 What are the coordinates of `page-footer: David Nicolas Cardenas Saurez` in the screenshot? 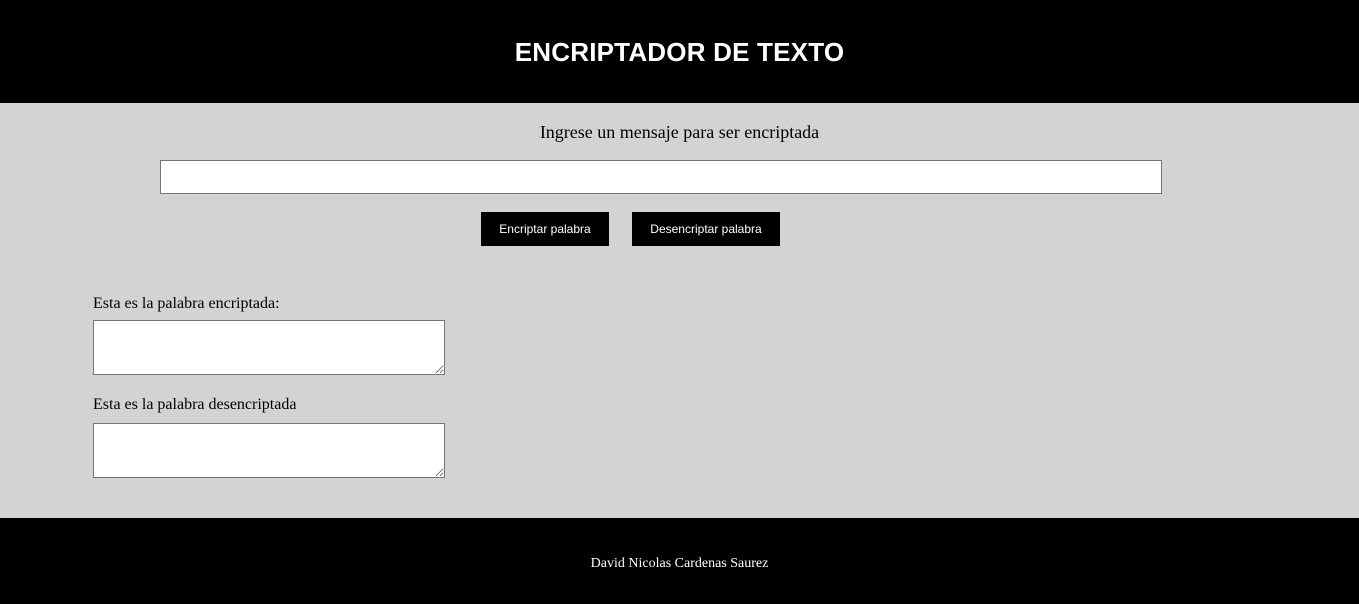 It's located at (679, 561).